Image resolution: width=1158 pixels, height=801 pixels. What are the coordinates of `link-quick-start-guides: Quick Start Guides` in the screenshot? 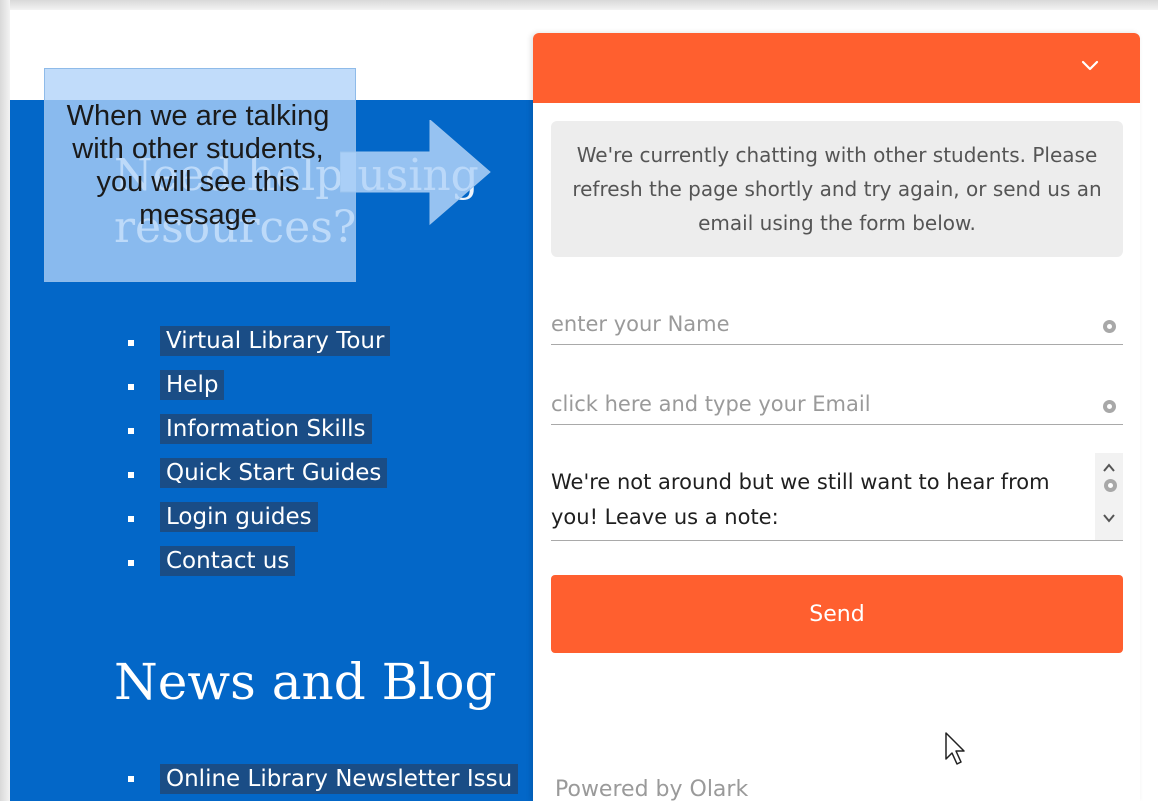 It's located at (274, 473).